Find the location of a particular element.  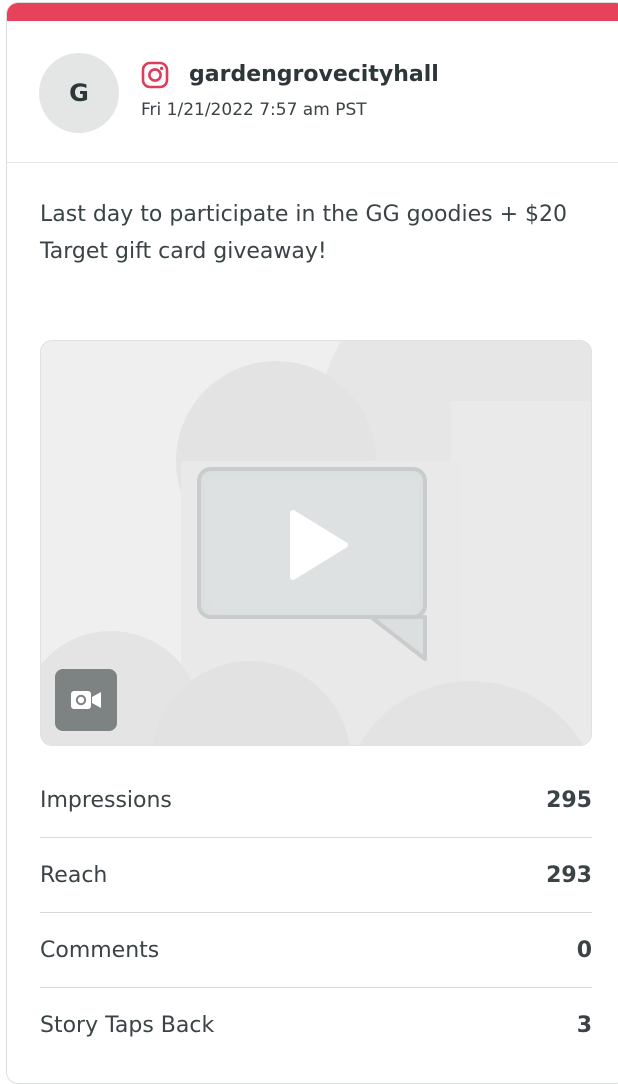

stat-impressions: Impressions 295 is located at coordinates (316, 800).